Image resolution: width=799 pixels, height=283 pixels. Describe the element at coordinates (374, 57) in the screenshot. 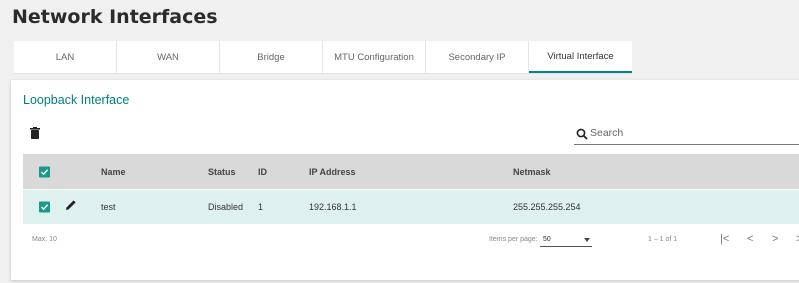

I see `tab-mtu-configuration: MTU Configuration` at that location.